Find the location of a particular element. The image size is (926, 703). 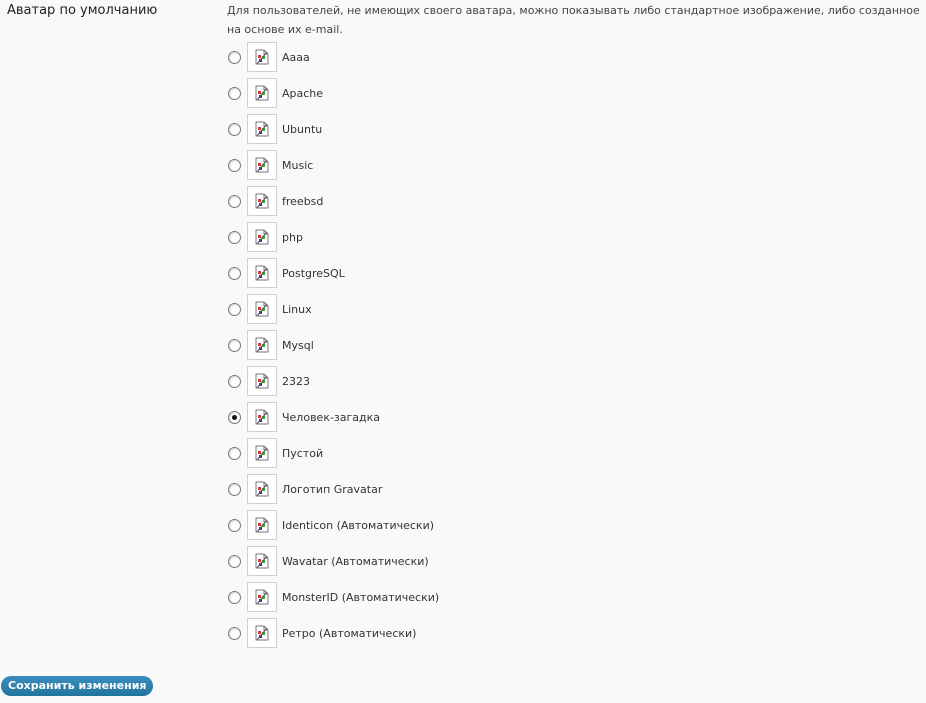

avatar-option: Человек-загадка is located at coordinates (333, 417).